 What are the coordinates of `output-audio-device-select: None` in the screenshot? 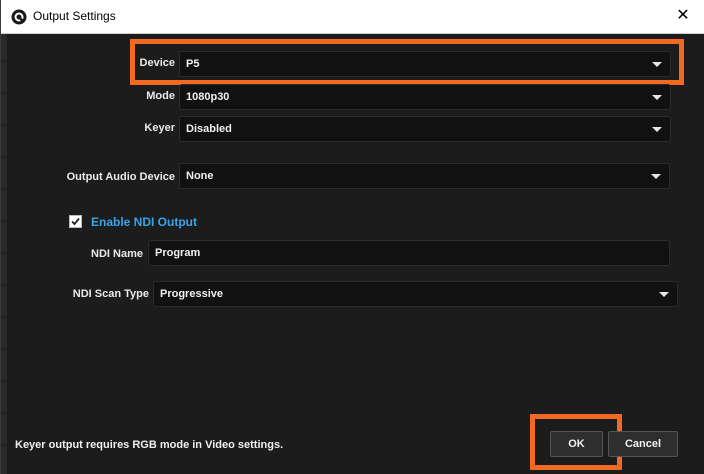 It's located at (424, 176).